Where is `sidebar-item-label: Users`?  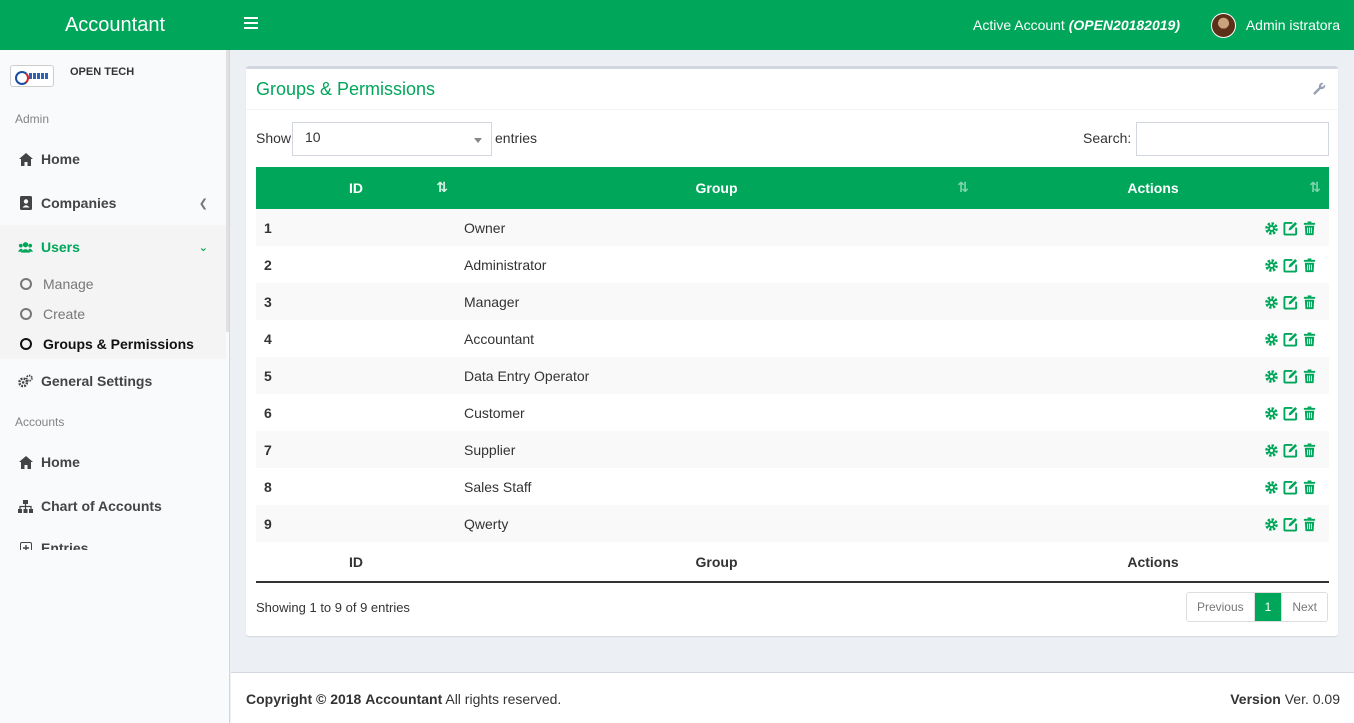 sidebar-item-label: Users is located at coordinates (60, 247).